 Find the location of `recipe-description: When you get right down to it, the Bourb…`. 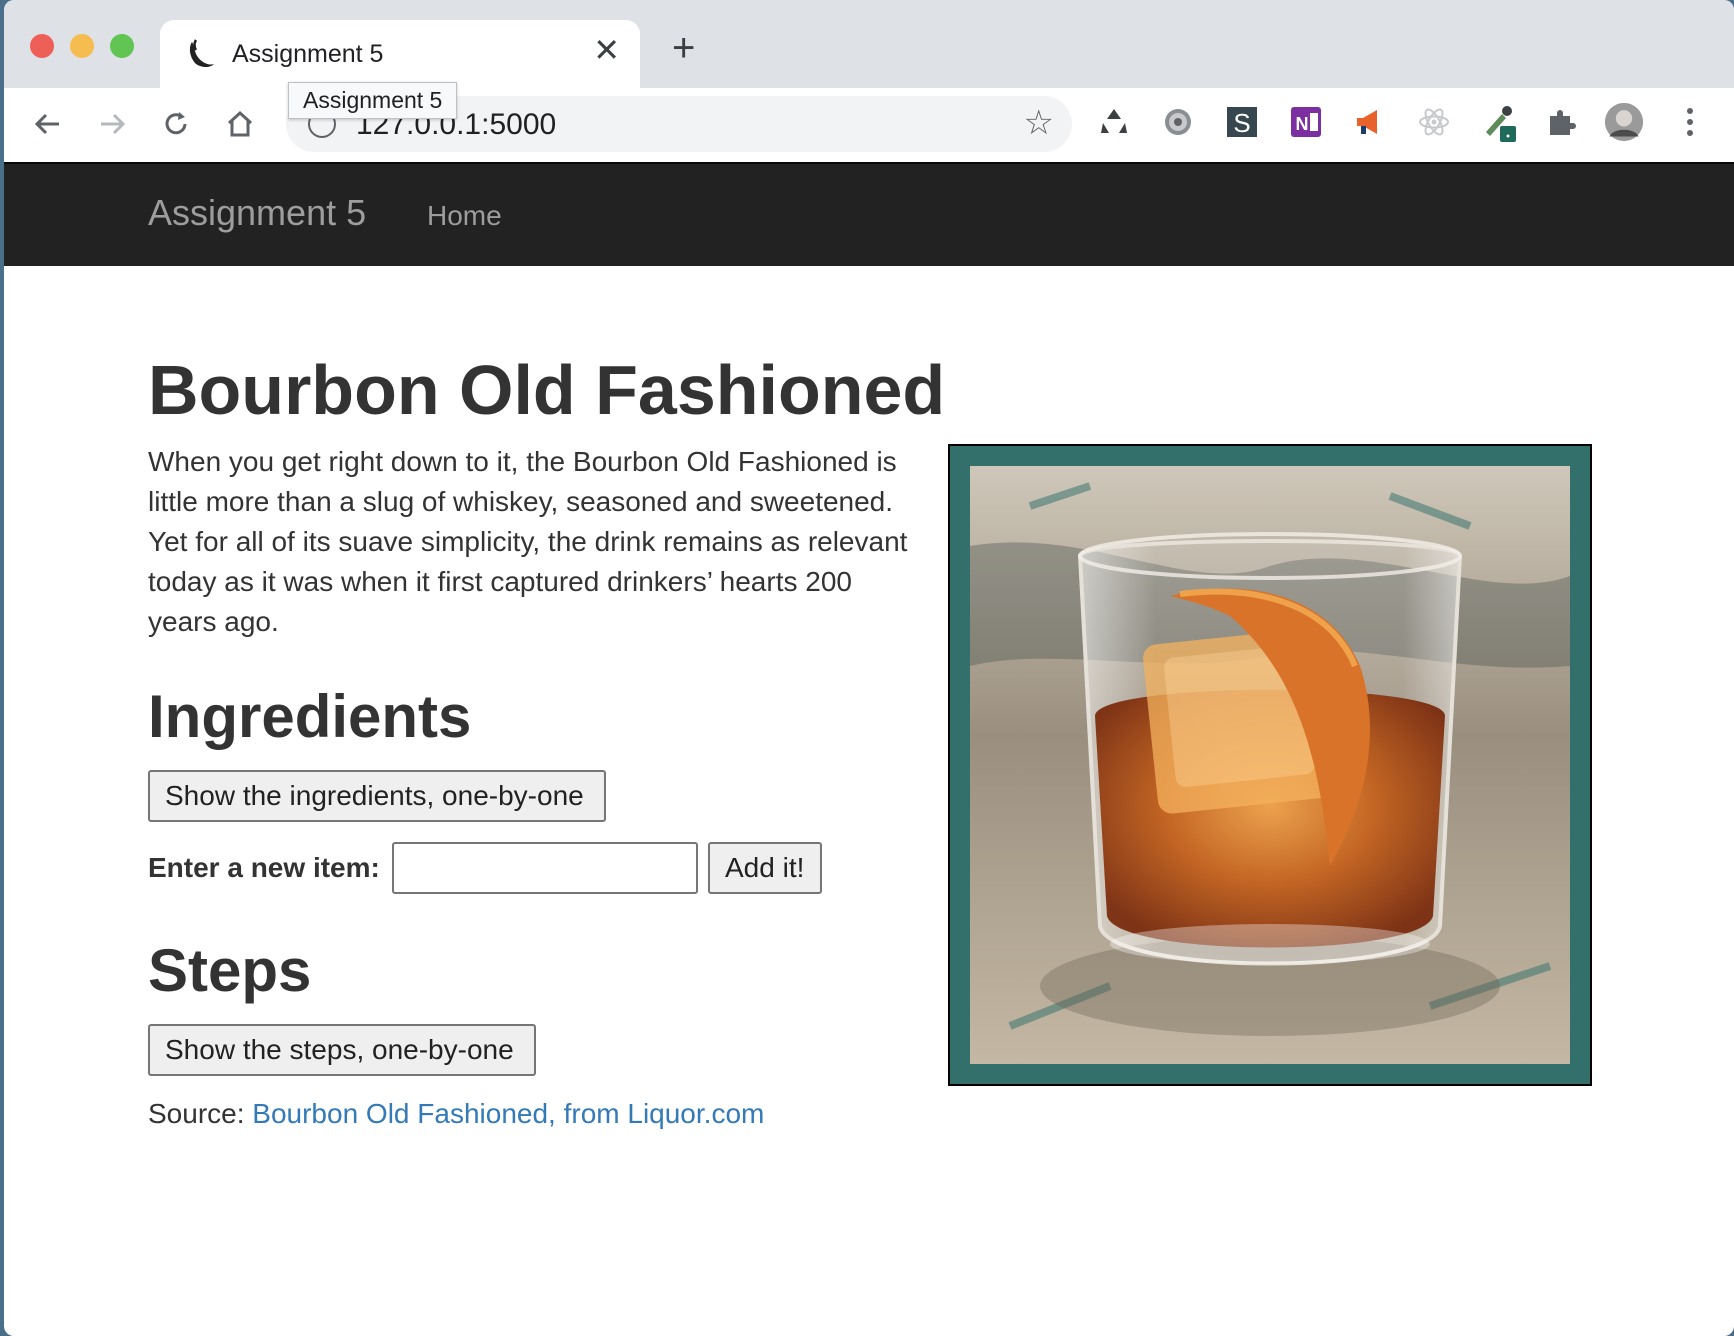

recipe-description: When you get right down to it, the Bourb… is located at coordinates (528, 541).